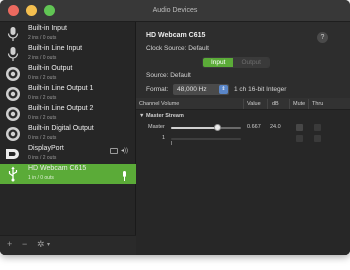  I want to click on remove-device-button: −, so click(24, 244).